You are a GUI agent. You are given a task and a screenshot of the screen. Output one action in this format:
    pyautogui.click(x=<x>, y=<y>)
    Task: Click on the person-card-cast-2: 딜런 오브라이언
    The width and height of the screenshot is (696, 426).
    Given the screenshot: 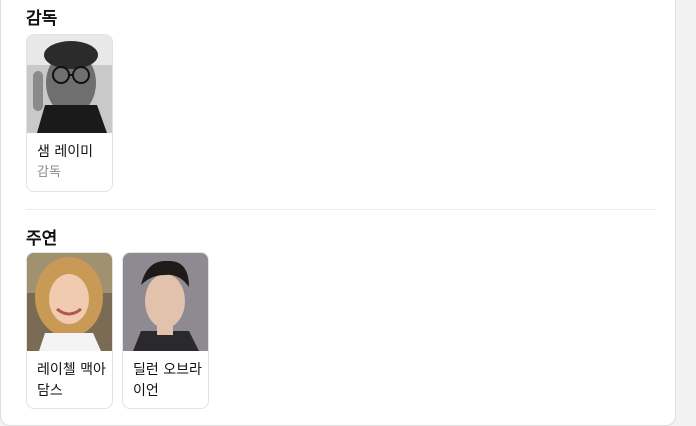 What is the action you would take?
    pyautogui.click(x=165, y=330)
    